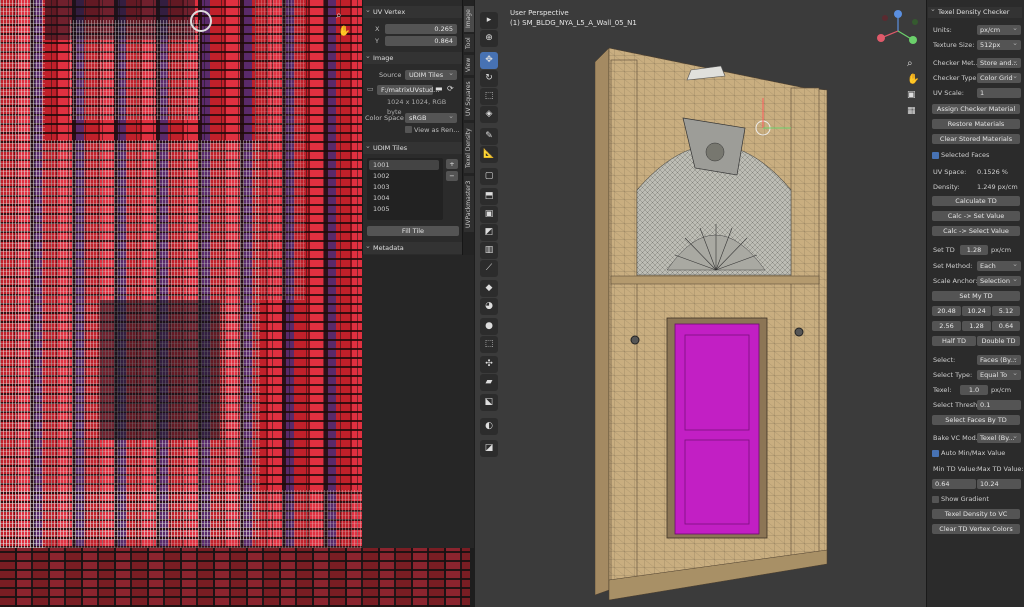 The image size is (1024, 607). What do you see at coordinates (489, 78) in the screenshot?
I see `rotate-icon: ↻` at bounding box center [489, 78].